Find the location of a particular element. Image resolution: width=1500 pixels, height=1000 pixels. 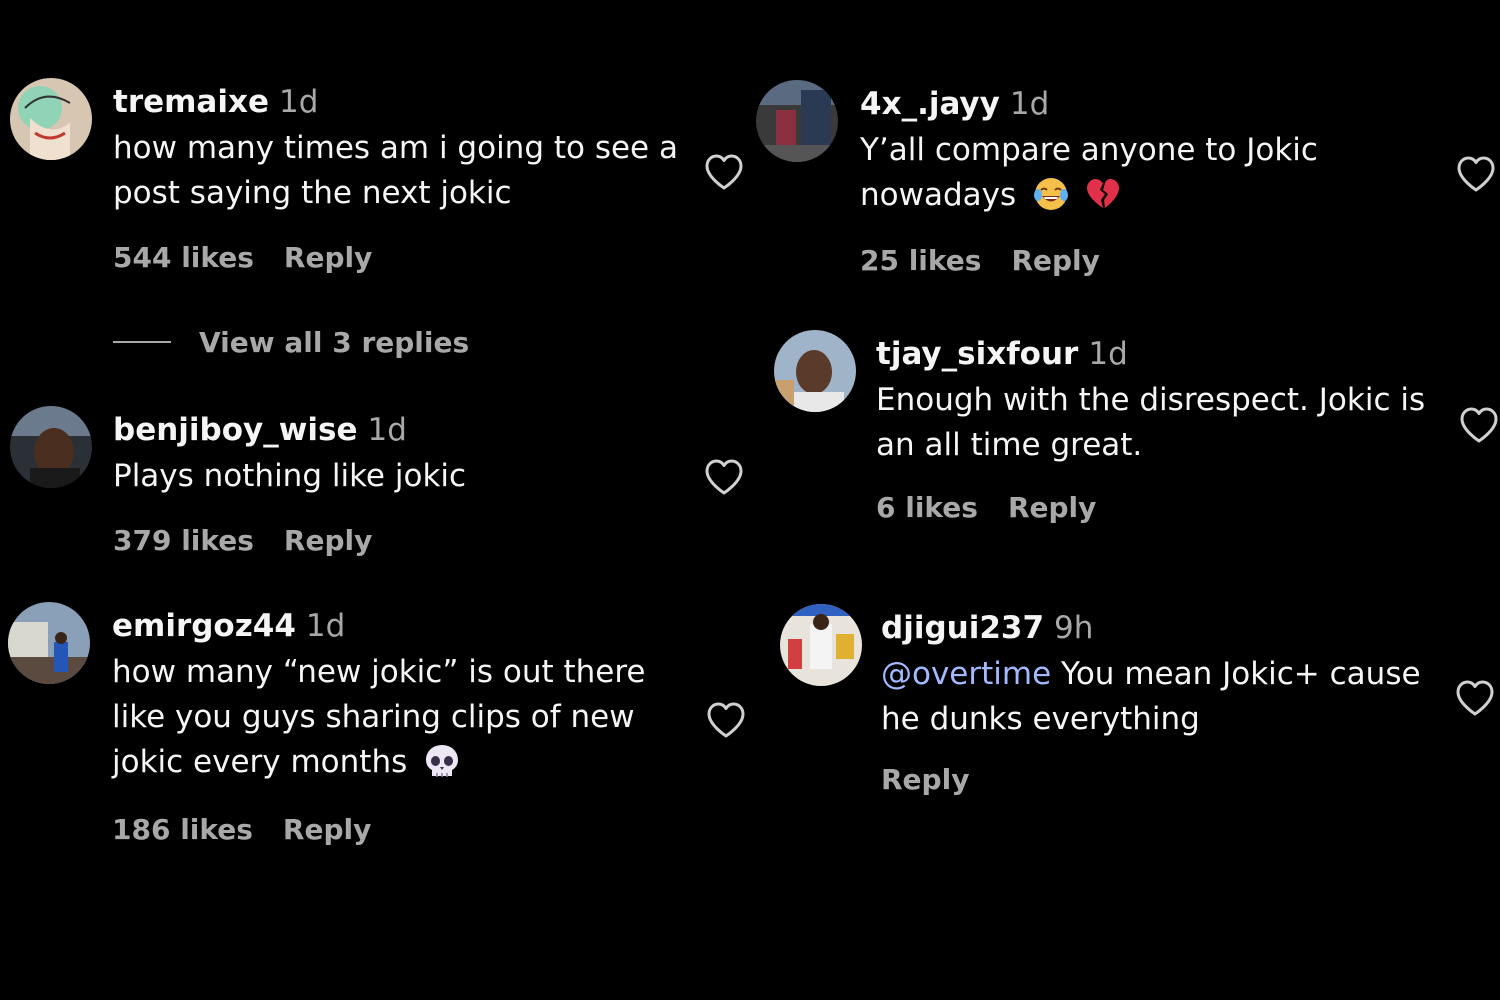

username: emirgoz44 is located at coordinates (204, 626).